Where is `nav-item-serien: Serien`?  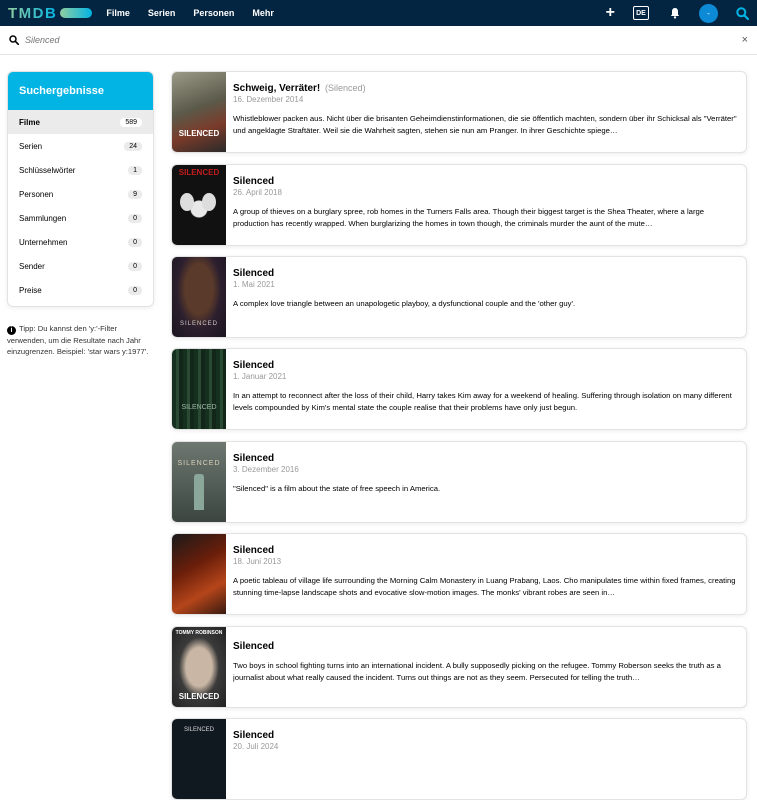
nav-item-serien: Serien is located at coordinates (162, 13).